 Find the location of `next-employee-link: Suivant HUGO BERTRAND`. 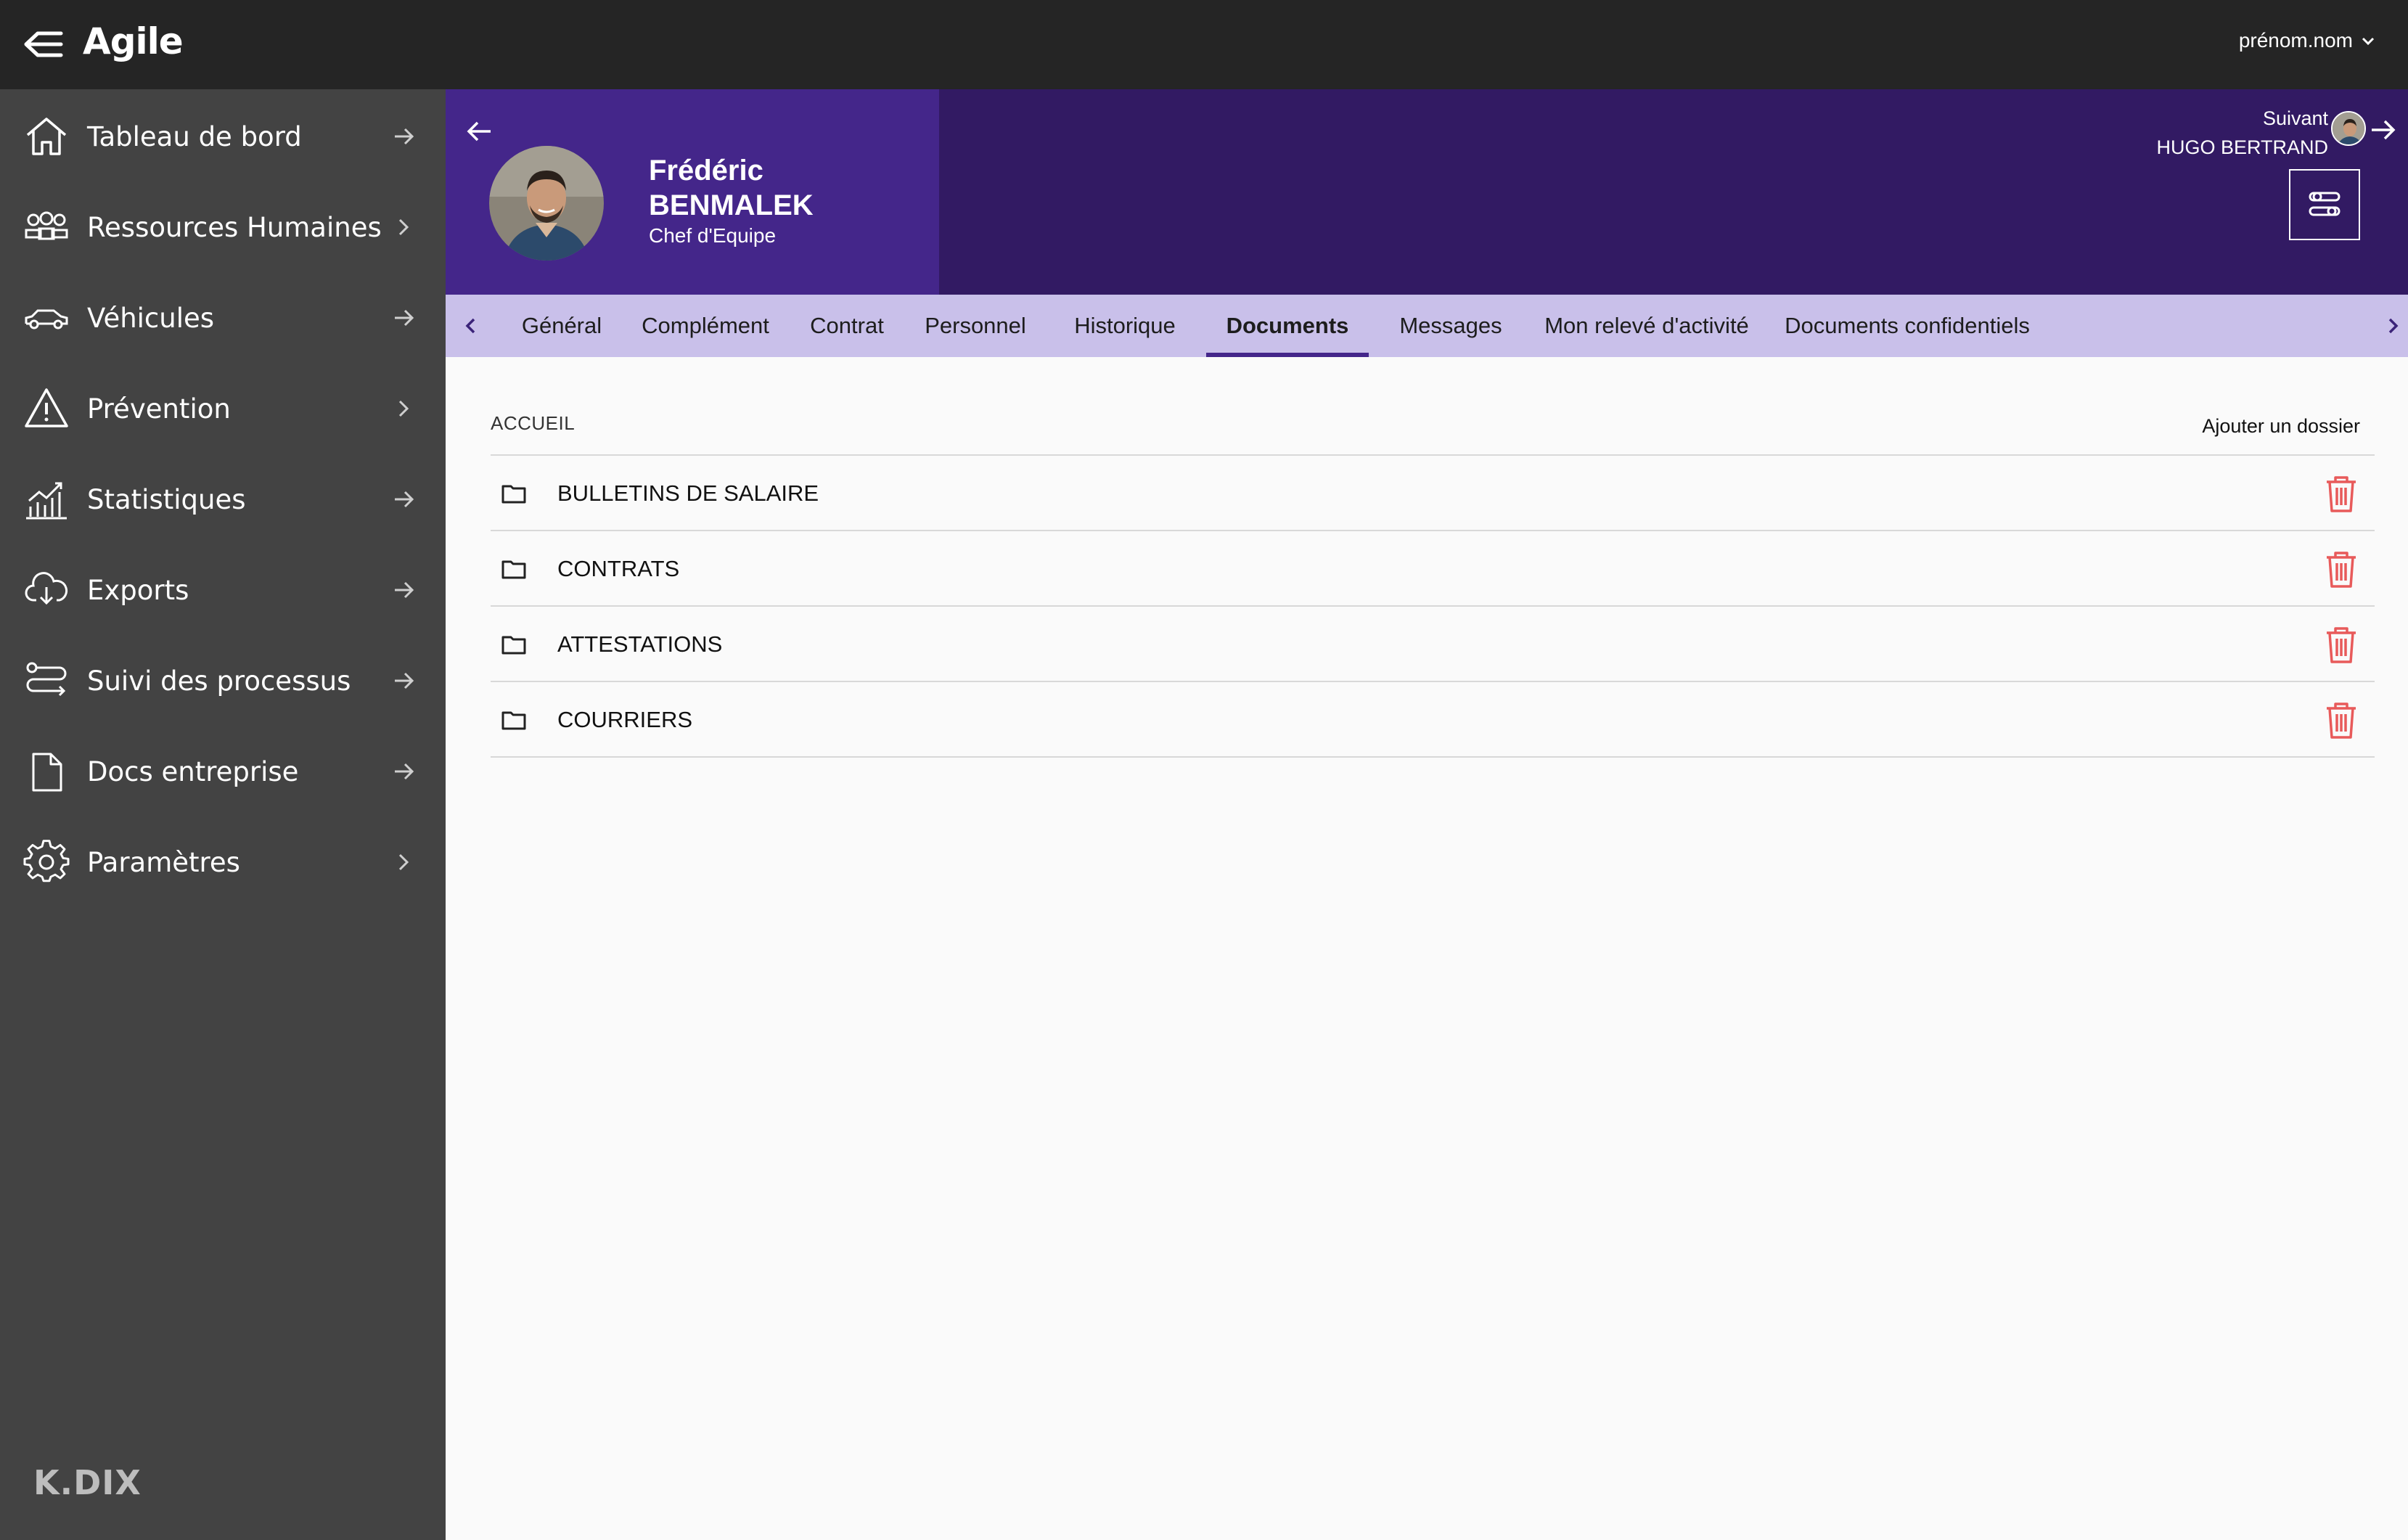

next-employee-link: Suivant HUGO BERTRAND is located at coordinates (2242, 133).